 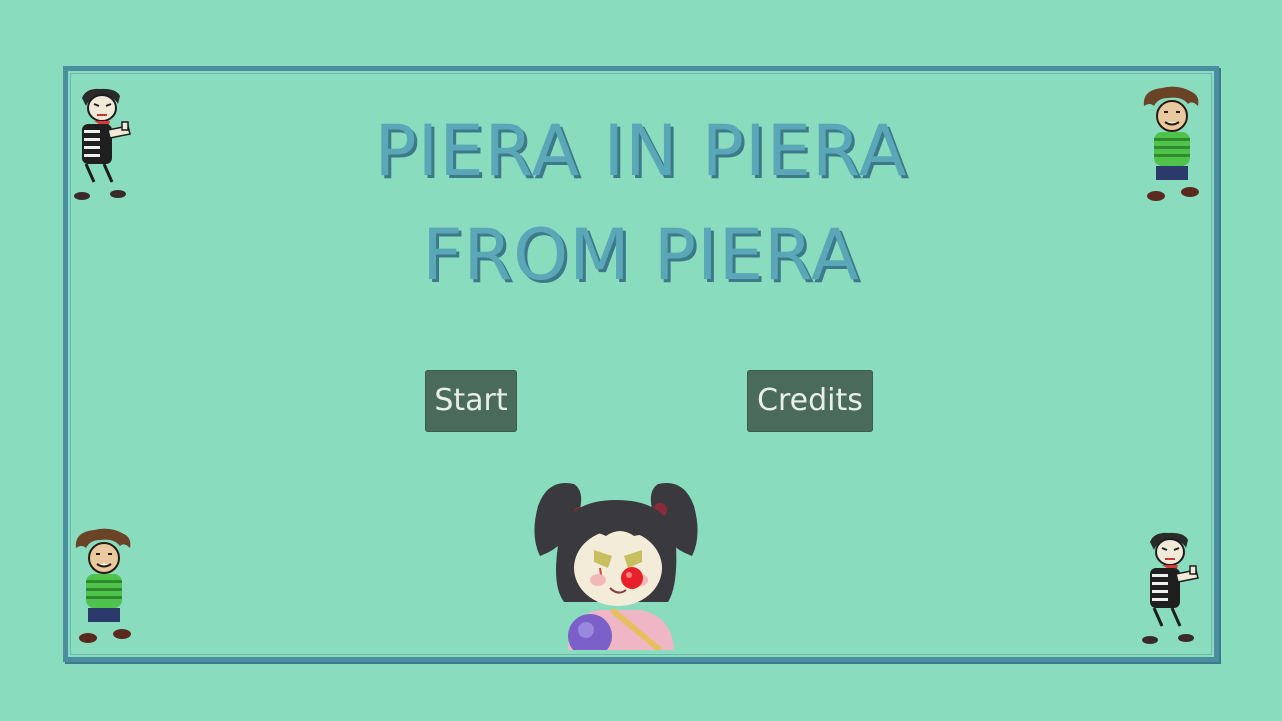 What do you see at coordinates (103, 585) in the screenshot?
I see `boy-character-bottom-left` at bounding box center [103, 585].